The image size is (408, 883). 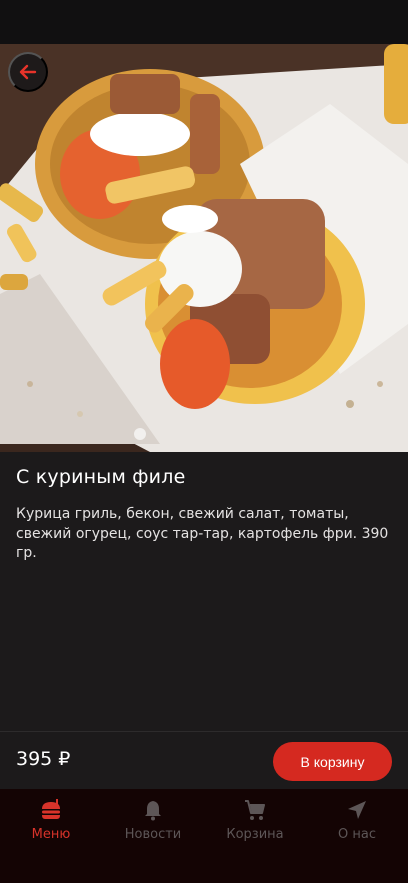 What do you see at coordinates (357, 810) in the screenshot?
I see `location-arrow-icon` at bounding box center [357, 810].